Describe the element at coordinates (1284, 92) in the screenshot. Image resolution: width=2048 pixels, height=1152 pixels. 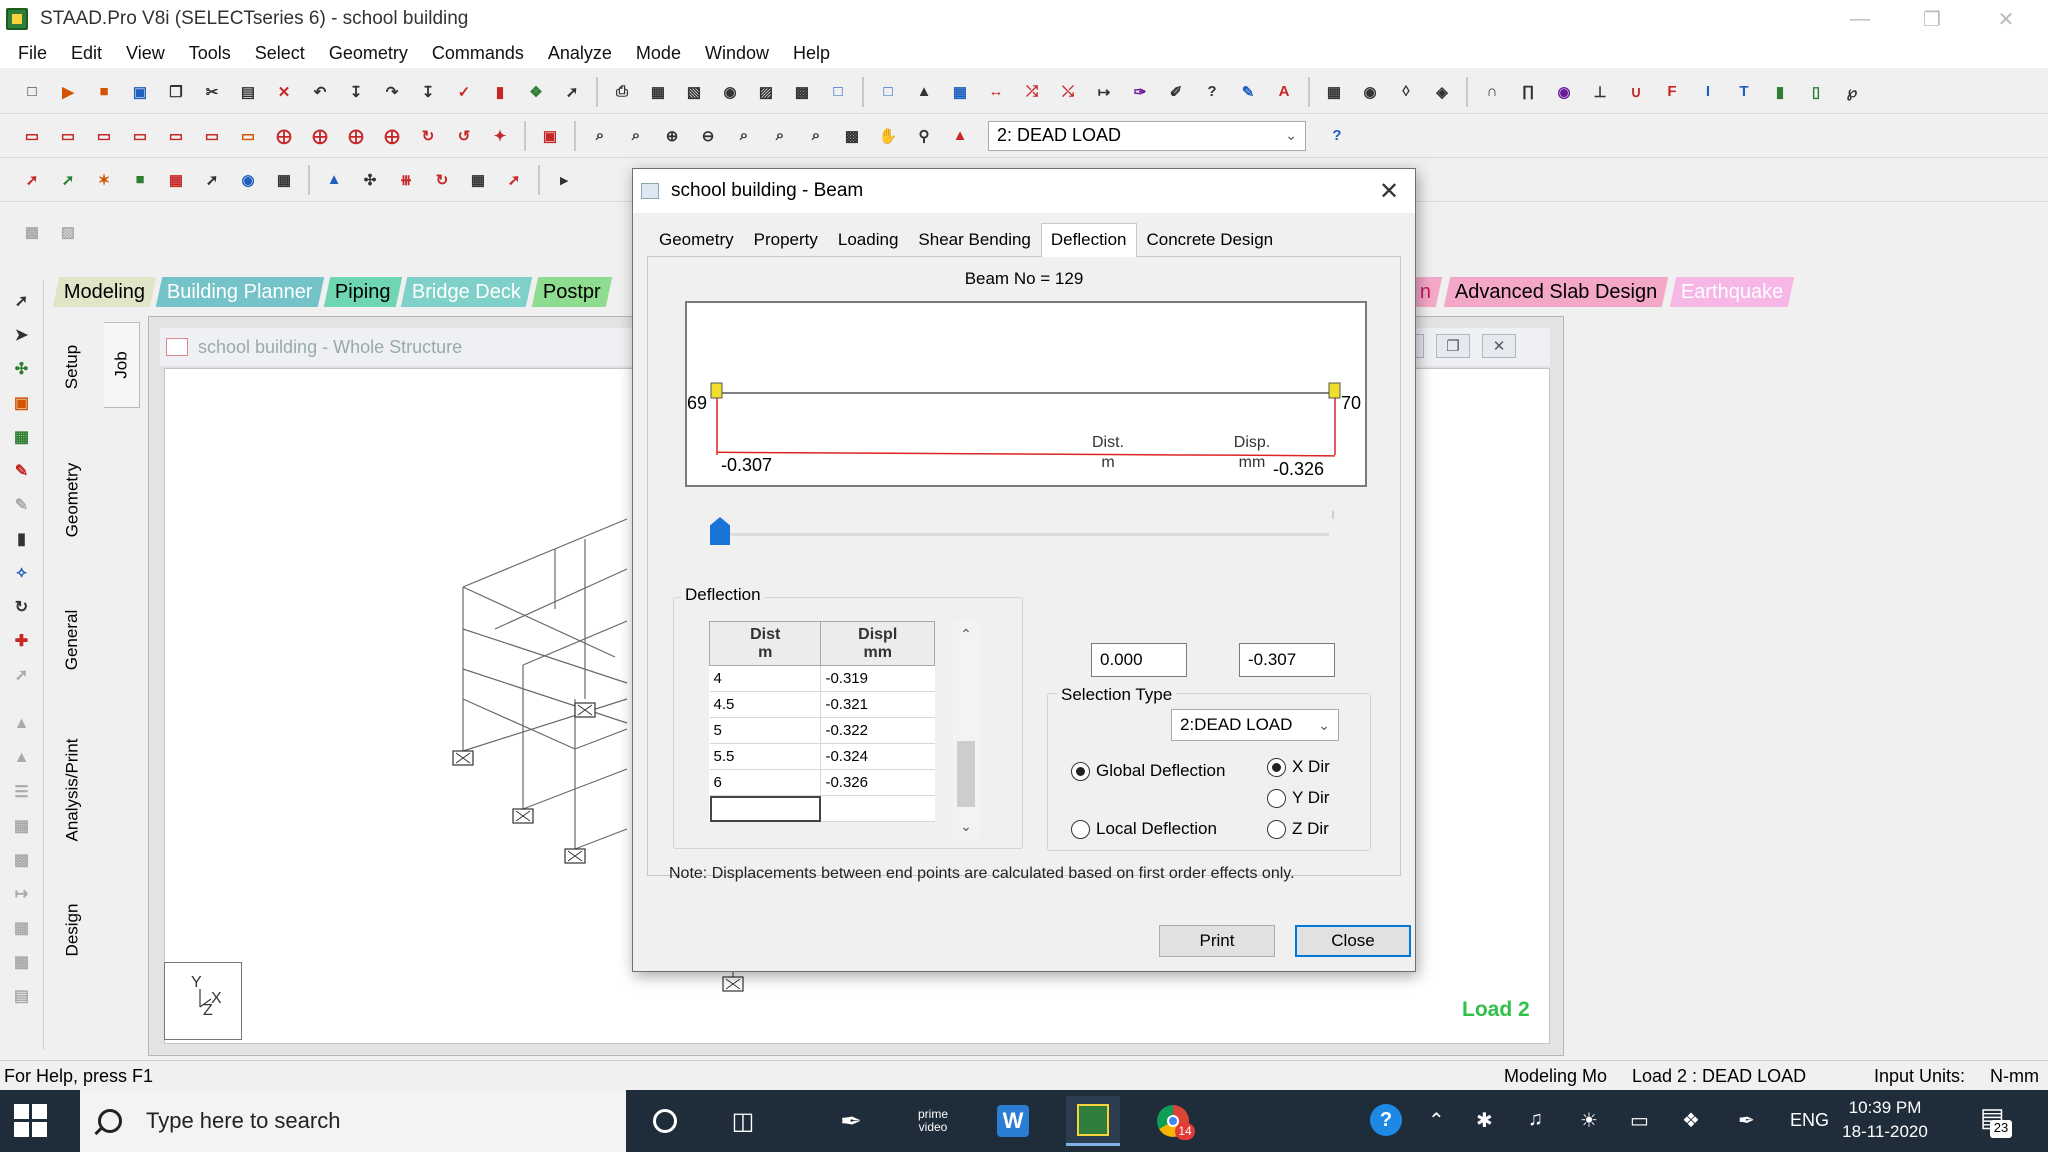
I see `annotation-icon: A` at that location.